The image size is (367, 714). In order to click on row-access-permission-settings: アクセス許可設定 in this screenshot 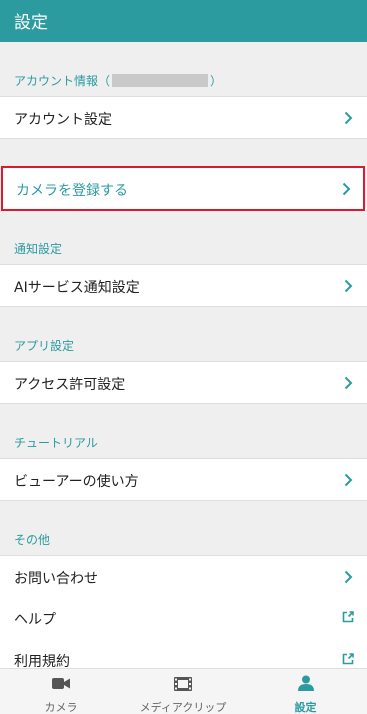, I will do `click(183, 382)`.